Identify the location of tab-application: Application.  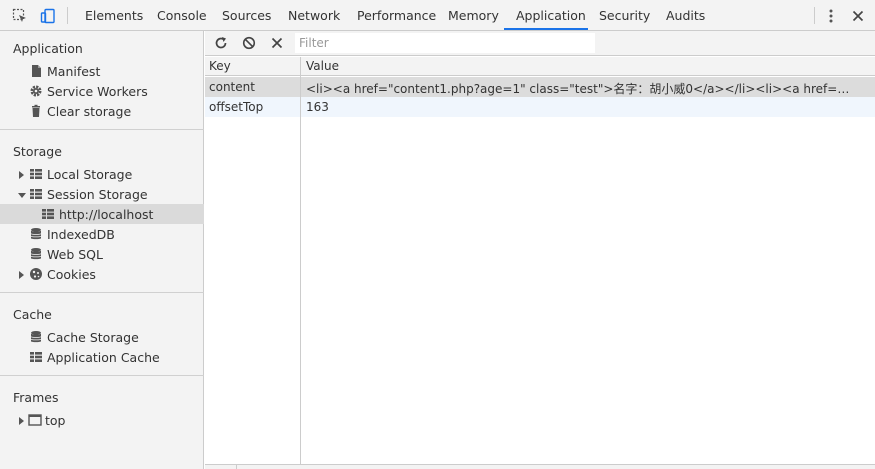
(551, 15).